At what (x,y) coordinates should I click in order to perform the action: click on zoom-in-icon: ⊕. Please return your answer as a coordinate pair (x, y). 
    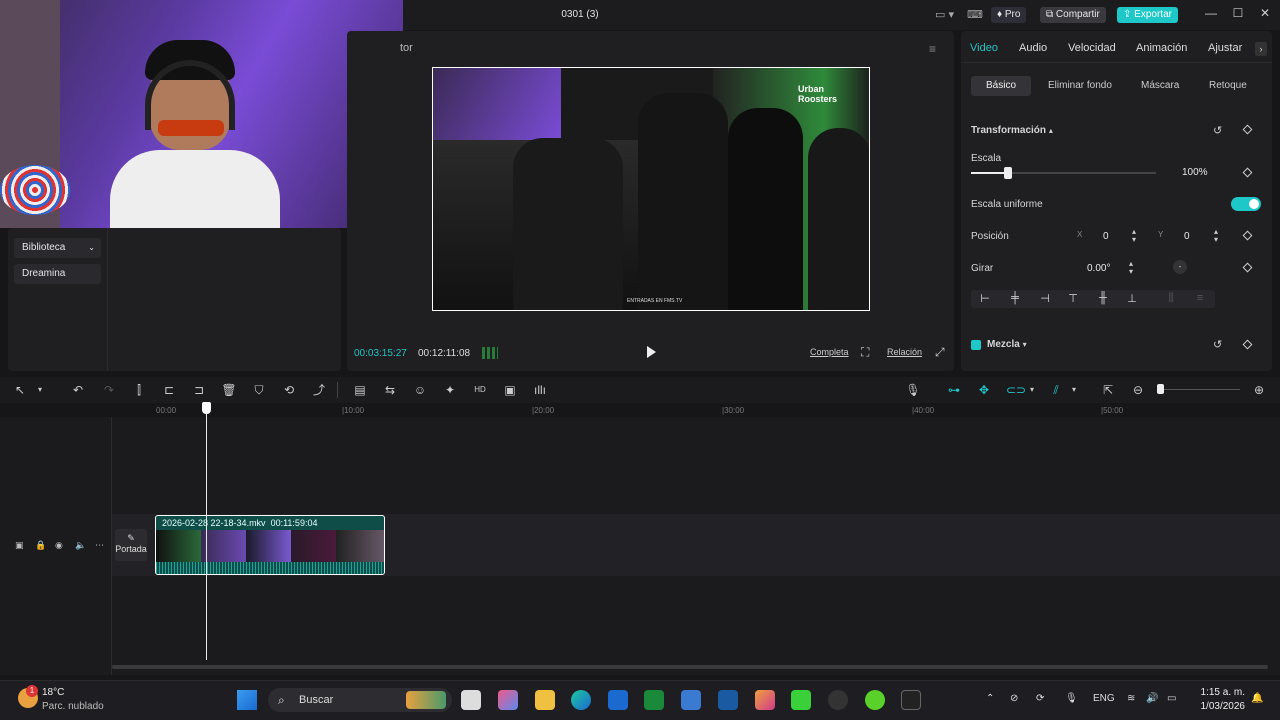
    Looking at the image, I should click on (1259, 390).